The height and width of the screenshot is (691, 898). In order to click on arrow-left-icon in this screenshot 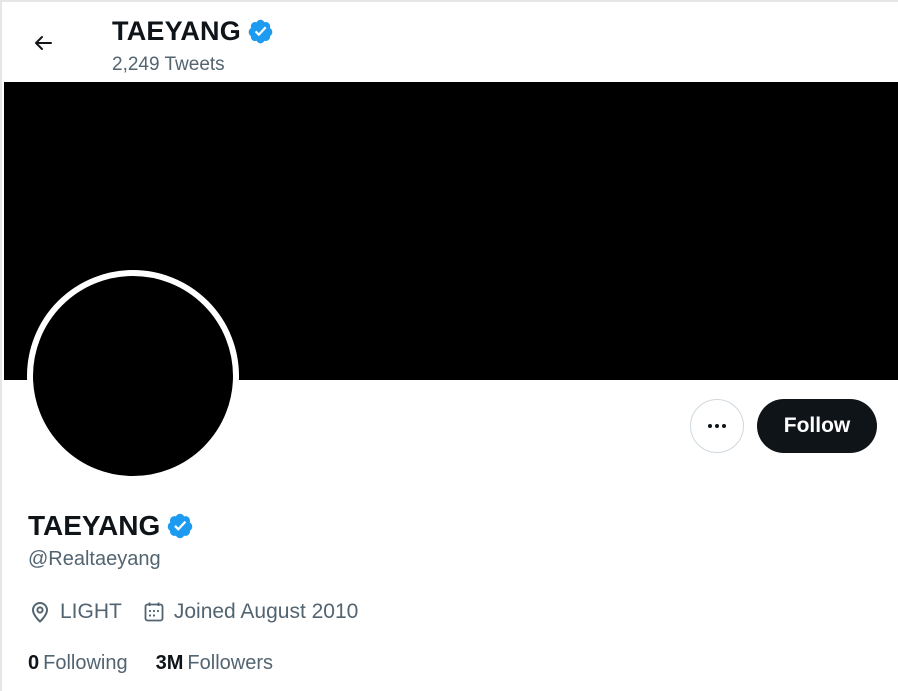, I will do `click(43, 43)`.